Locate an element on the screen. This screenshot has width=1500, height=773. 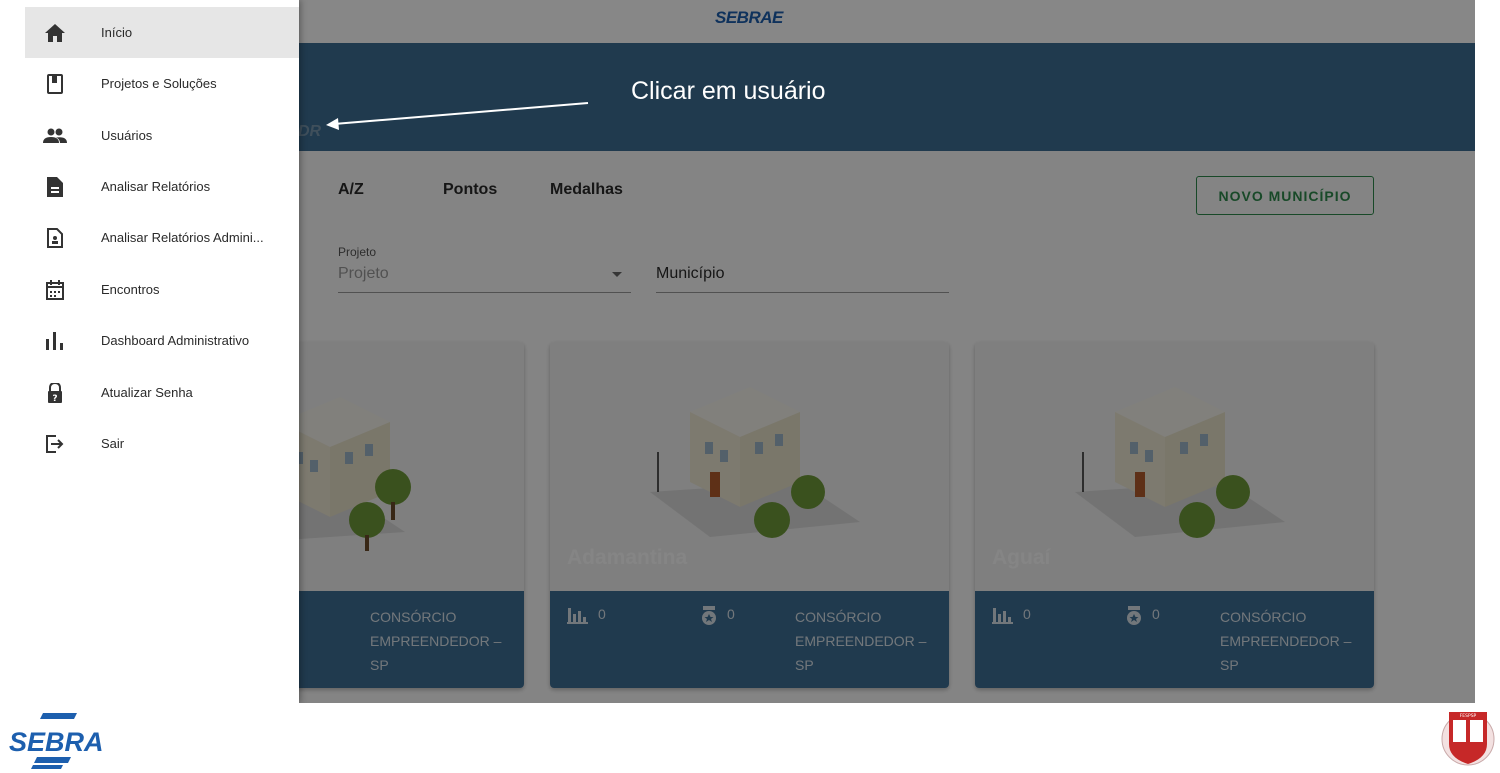
sidebar-item-projetos: Projetos e Soluções is located at coordinates (162, 83).